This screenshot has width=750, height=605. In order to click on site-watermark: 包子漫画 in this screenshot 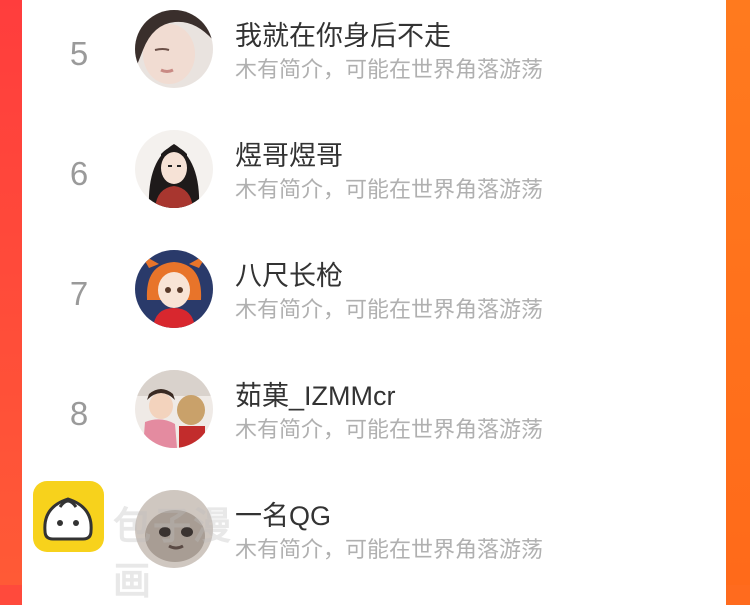, I will do `click(138, 542)`.